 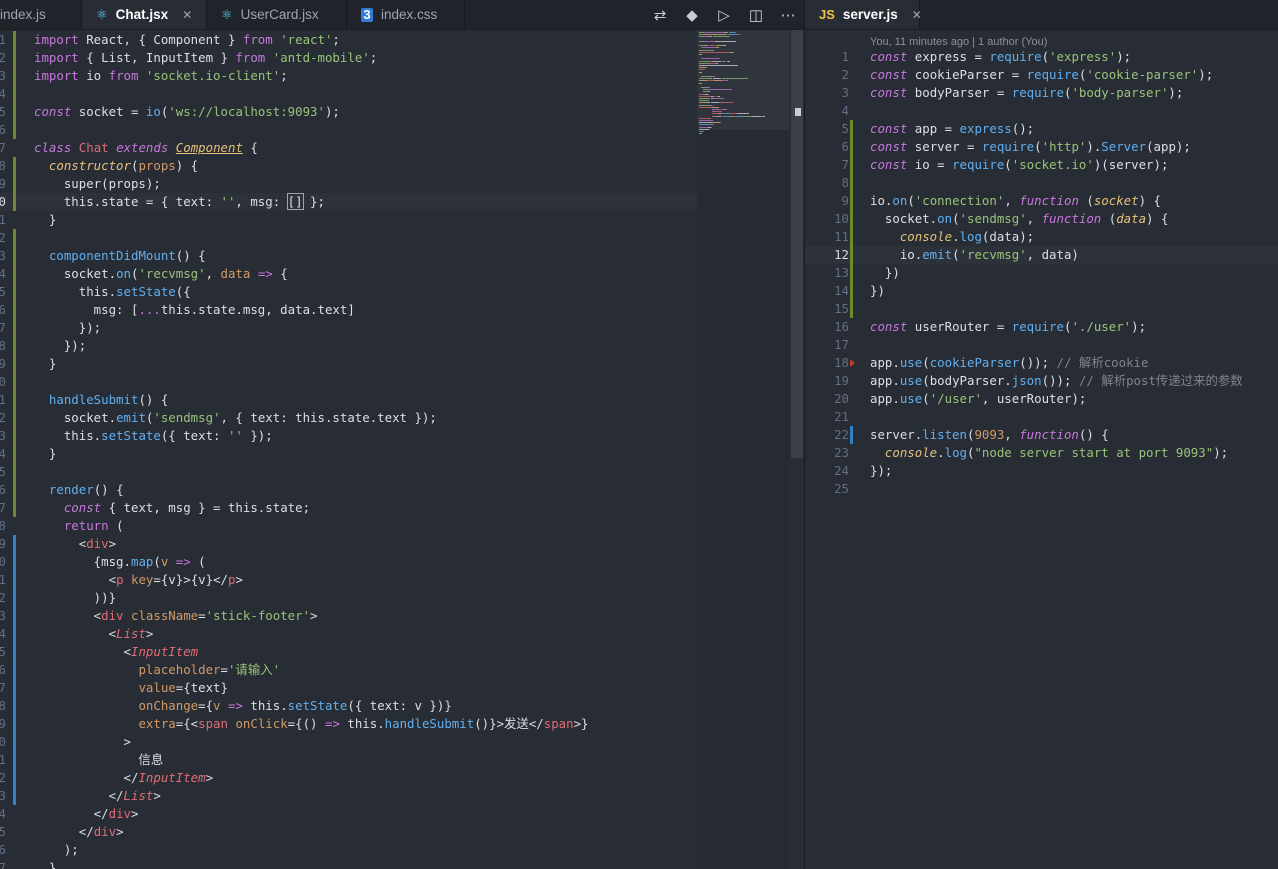 I want to click on code-line: 13 }), so click(x=1041, y=273).